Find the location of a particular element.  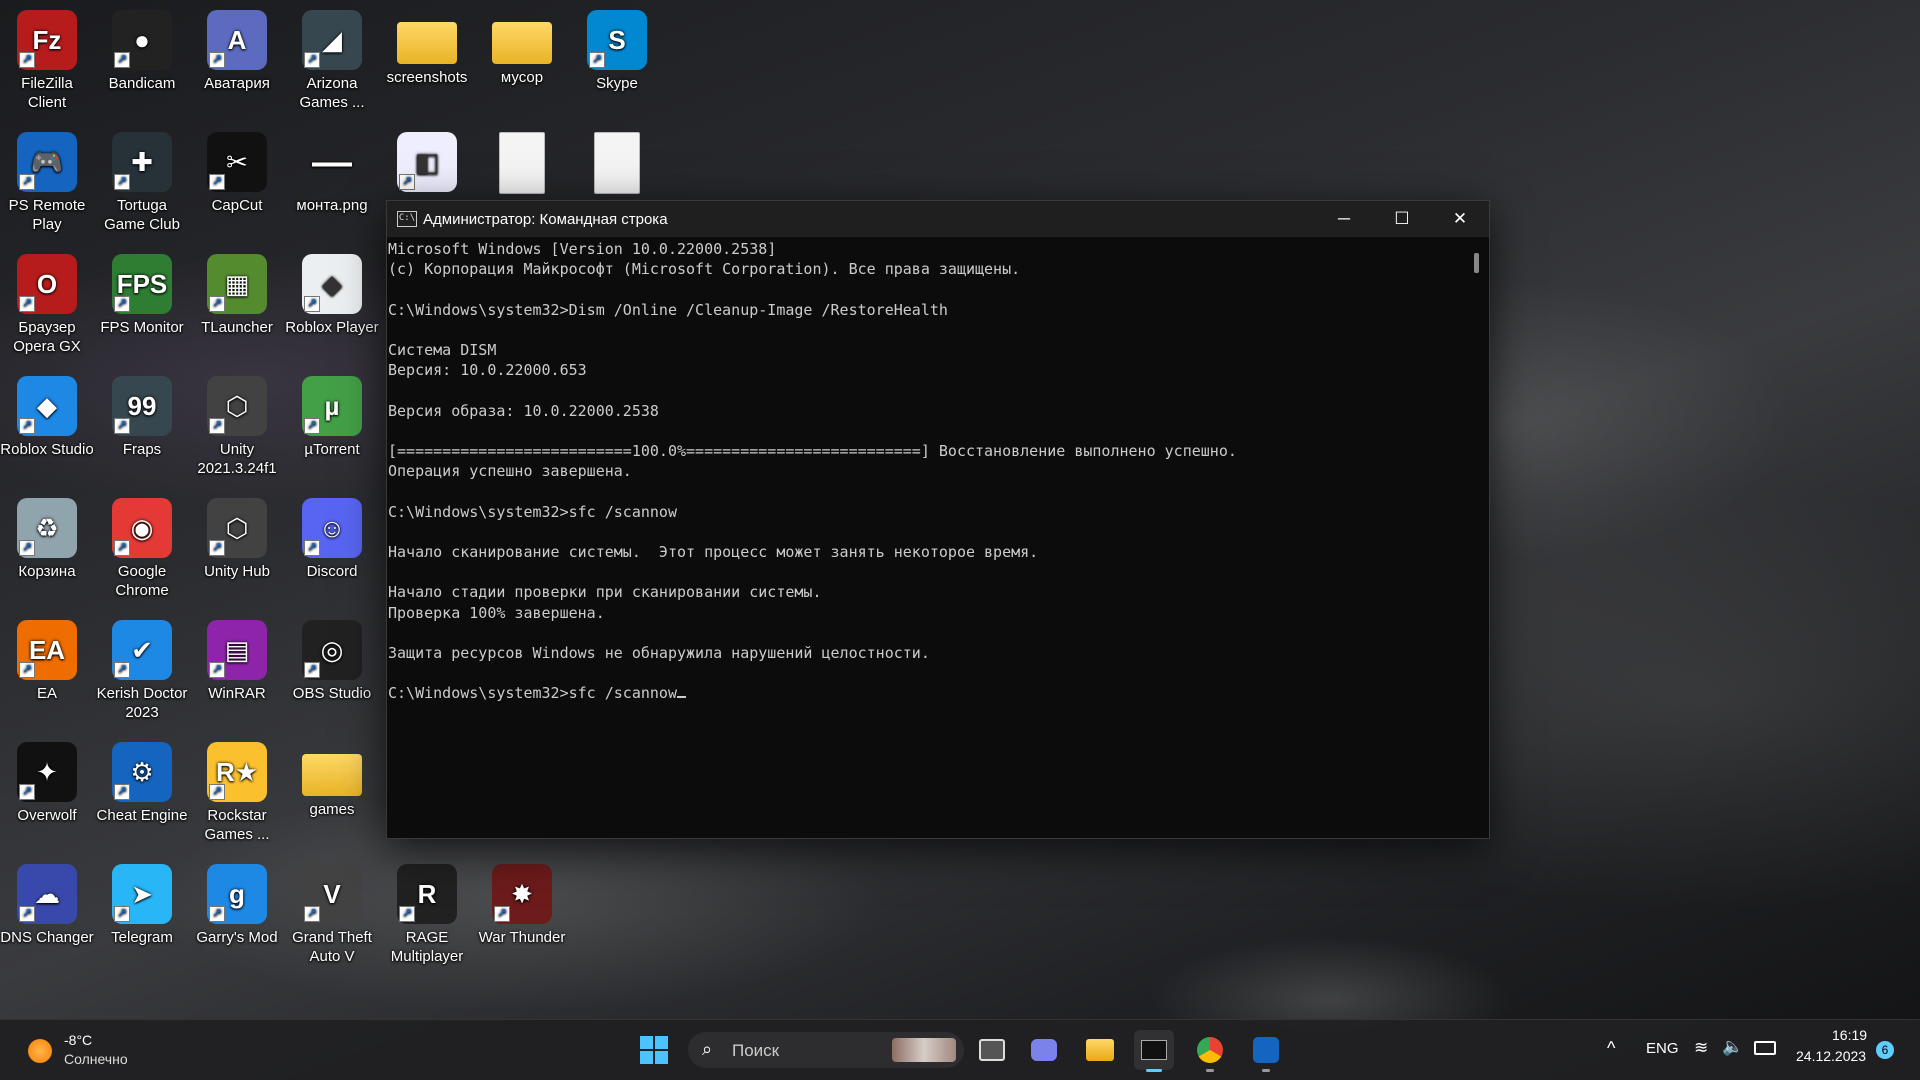

chrome-taskbar-button is located at coordinates (1210, 1051).